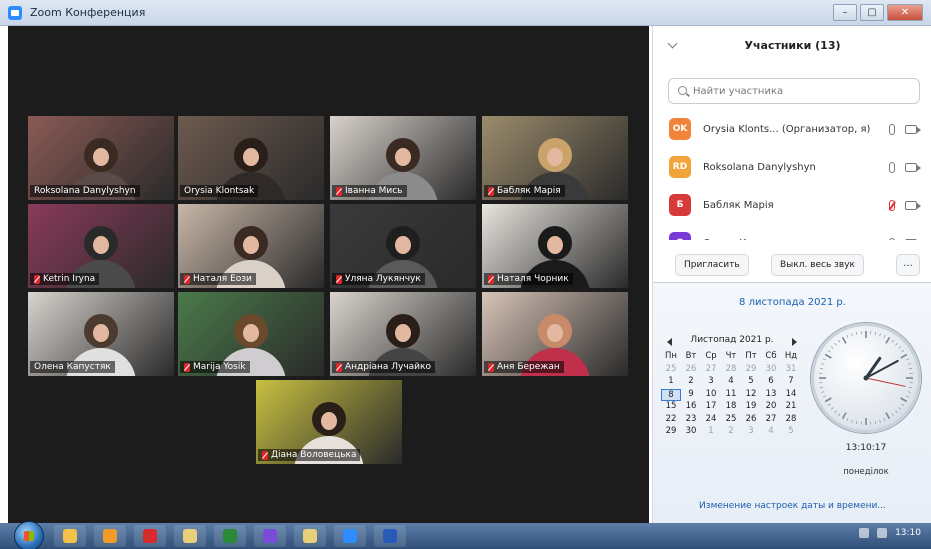 The height and width of the screenshot is (549, 931). What do you see at coordinates (731, 340) in the screenshot?
I see `calendar-month: Листопад 2021 р.` at bounding box center [731, 340].